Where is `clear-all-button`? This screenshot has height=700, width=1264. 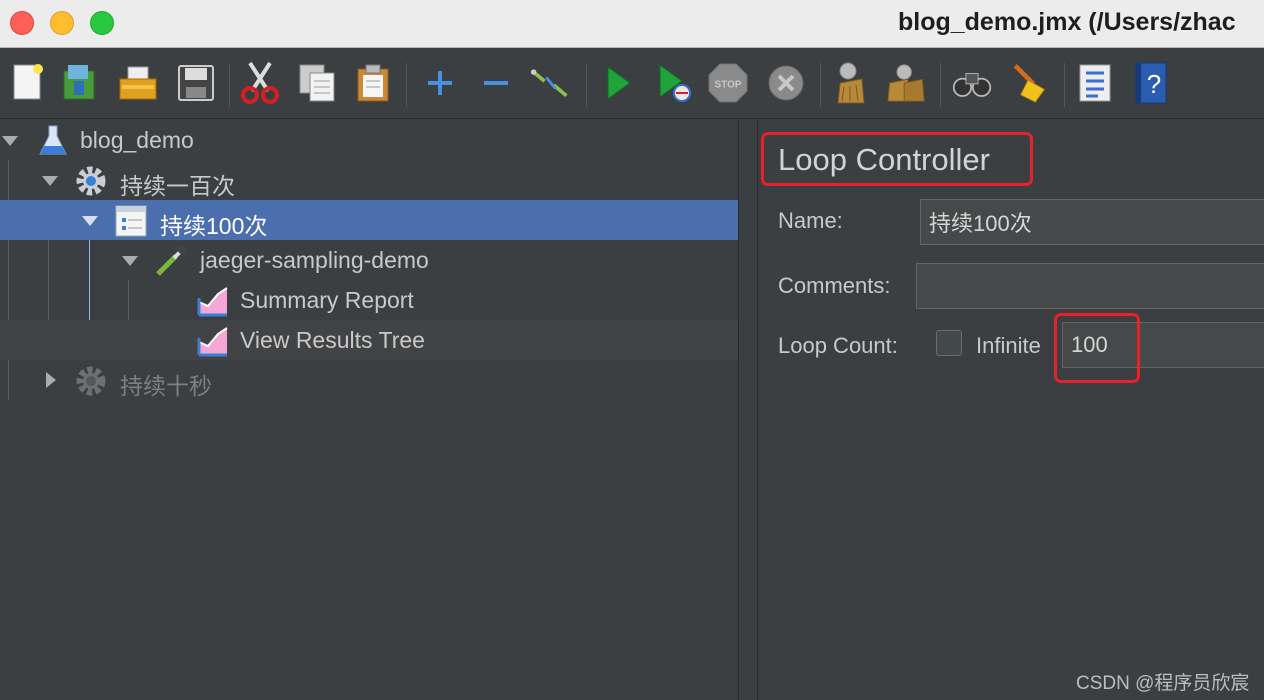
clear-all-button is located at coordinates (906, 83).